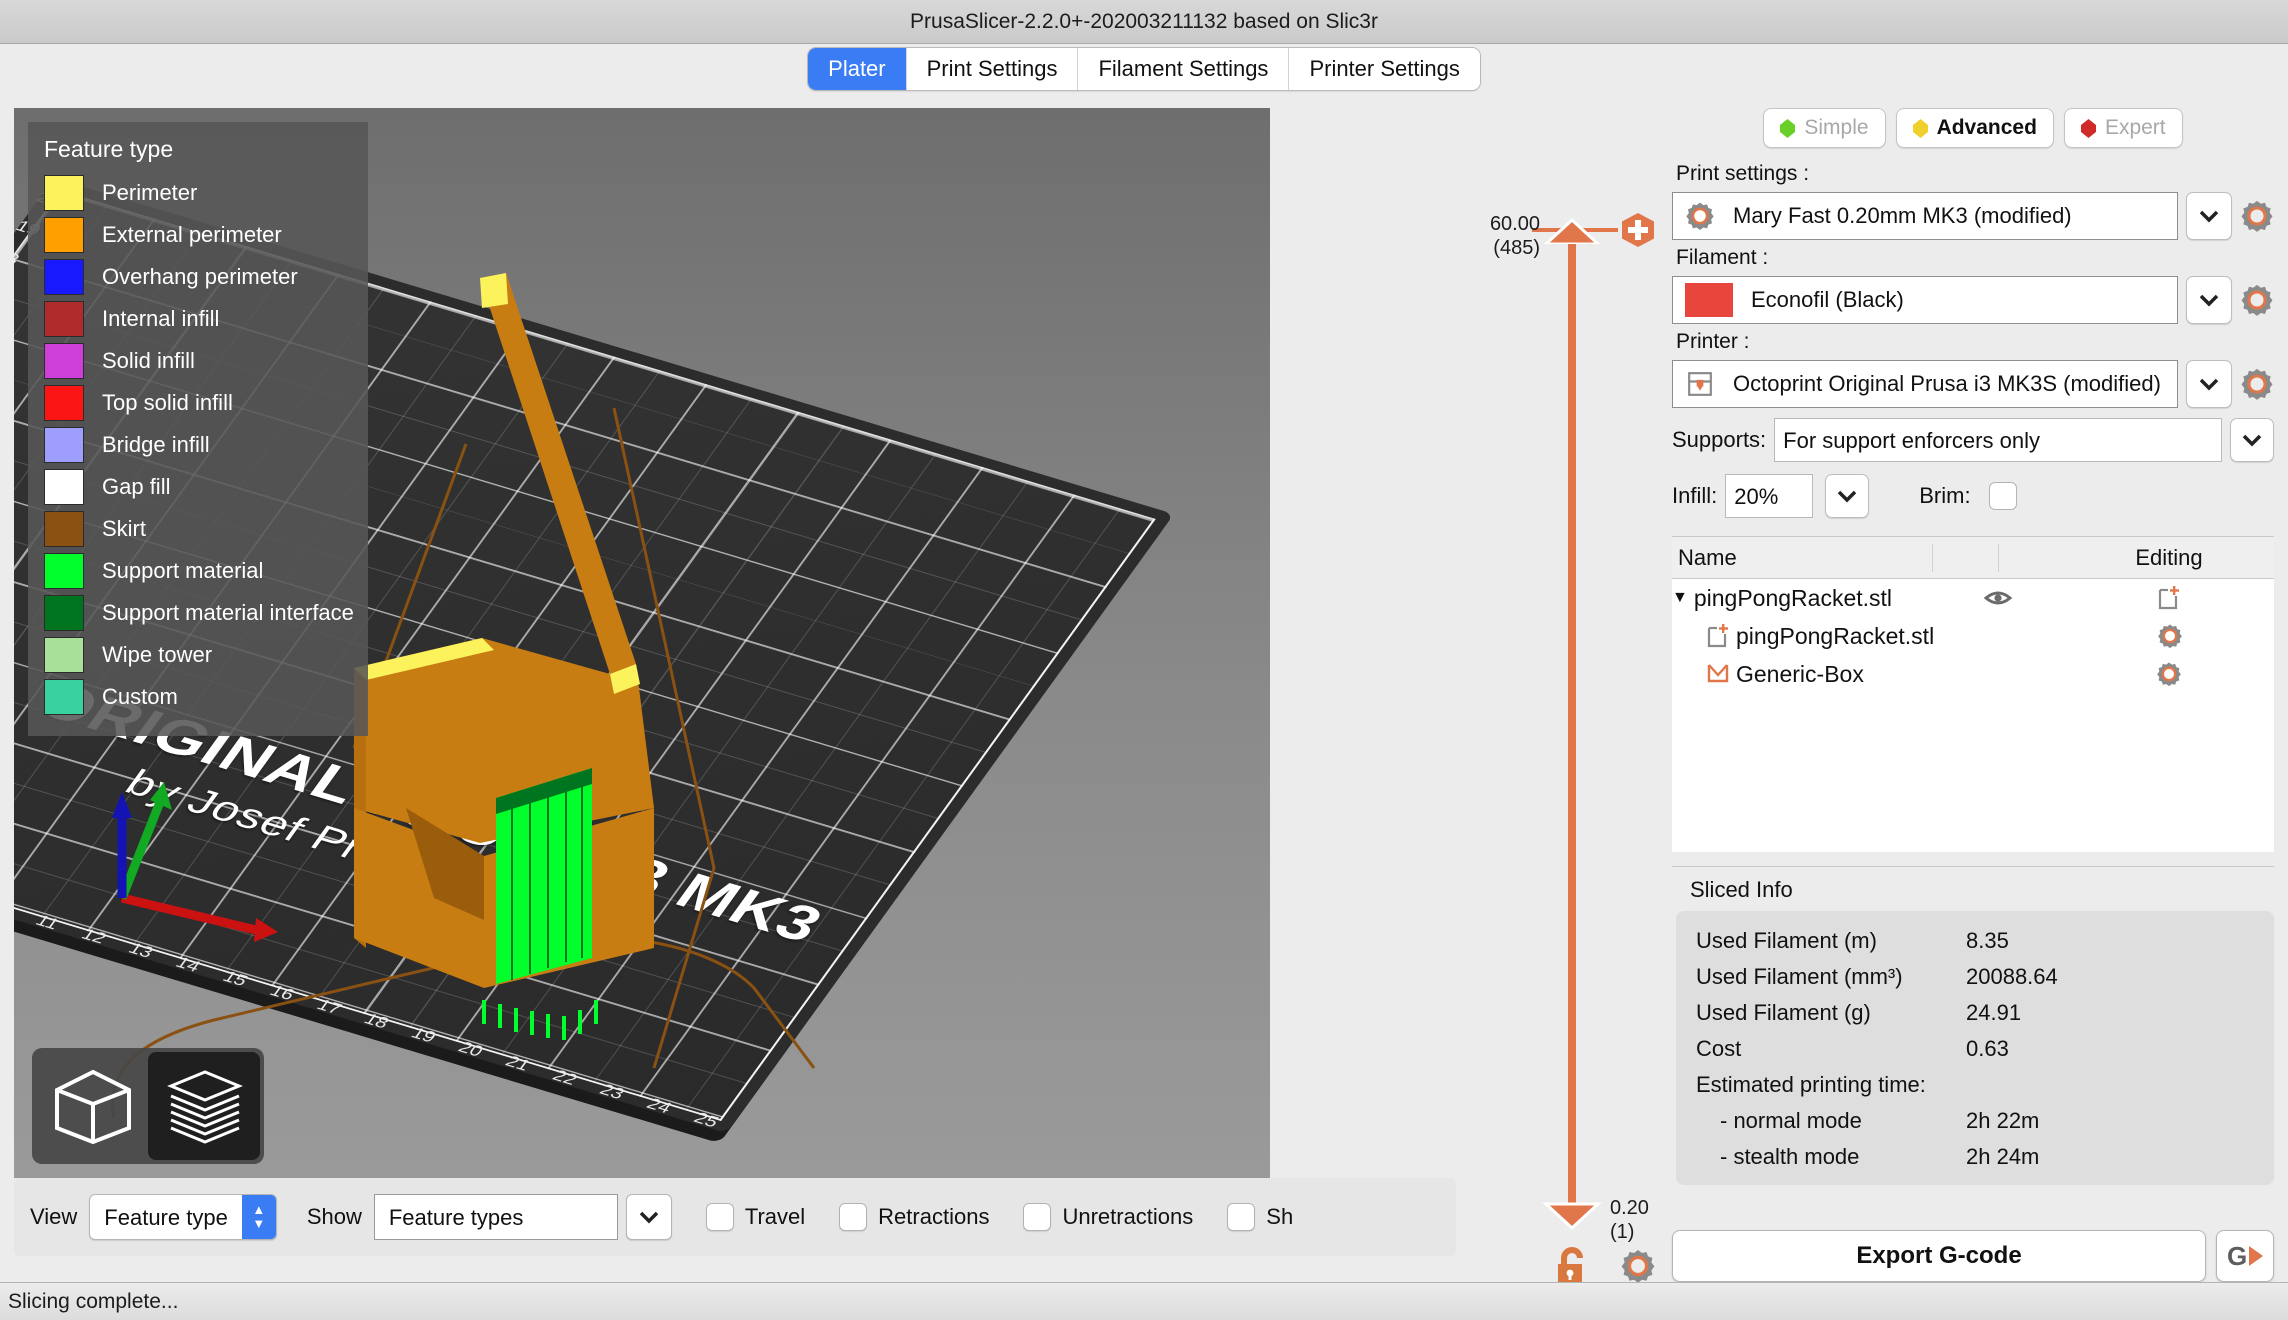 This screenshot has width=2288, height=1320. What do you see at coordinates (1998, 440) in the screenshot?
I see `supports-value: For support enforcers only` at bounding box center [1998, 440].